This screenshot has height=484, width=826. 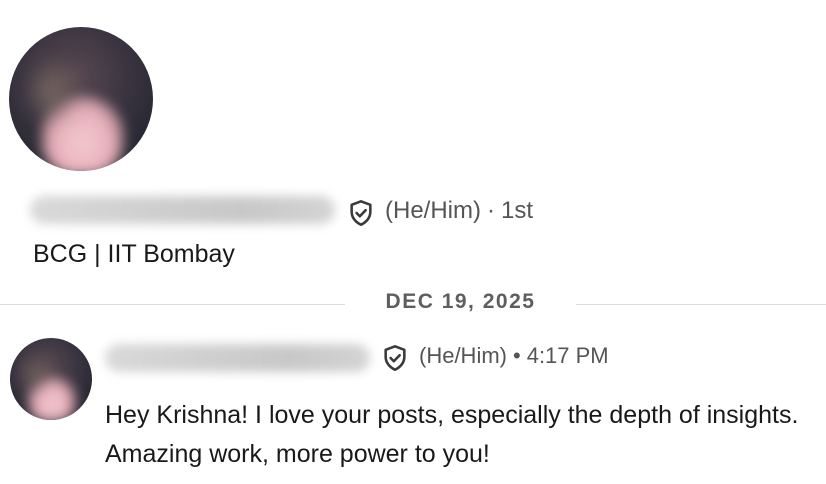 I want to click on divider-line-left, so click(x=172, y=304).